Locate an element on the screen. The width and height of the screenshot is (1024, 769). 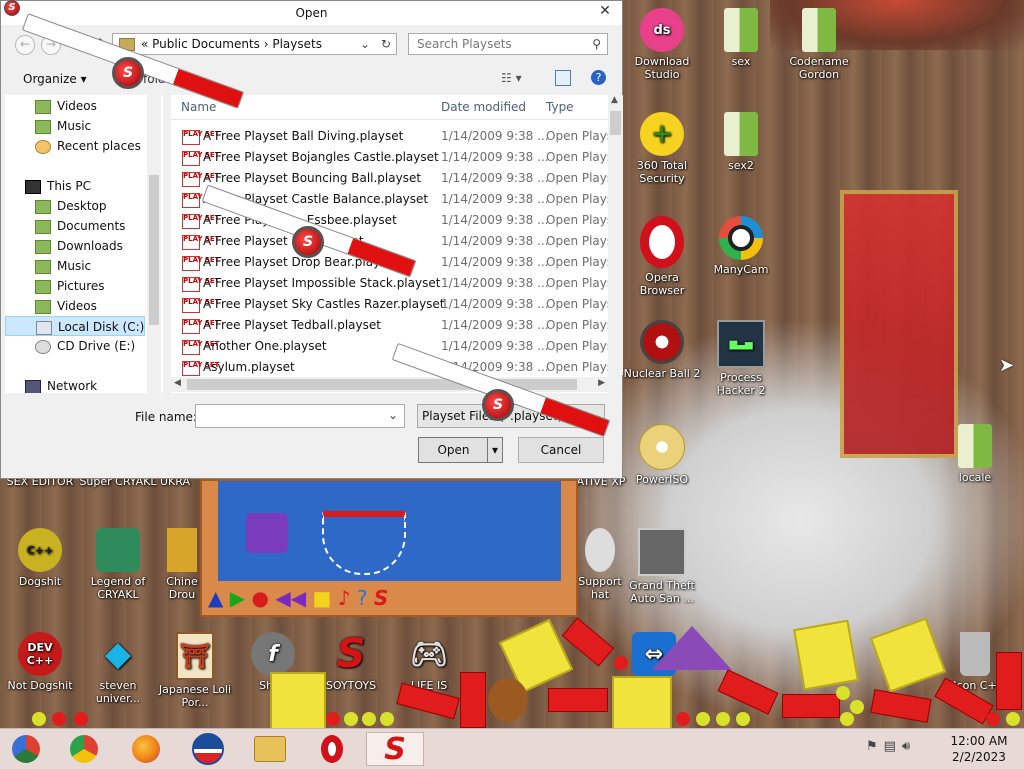
nav-item-videos: Videos is located at coordinates (66, 106).